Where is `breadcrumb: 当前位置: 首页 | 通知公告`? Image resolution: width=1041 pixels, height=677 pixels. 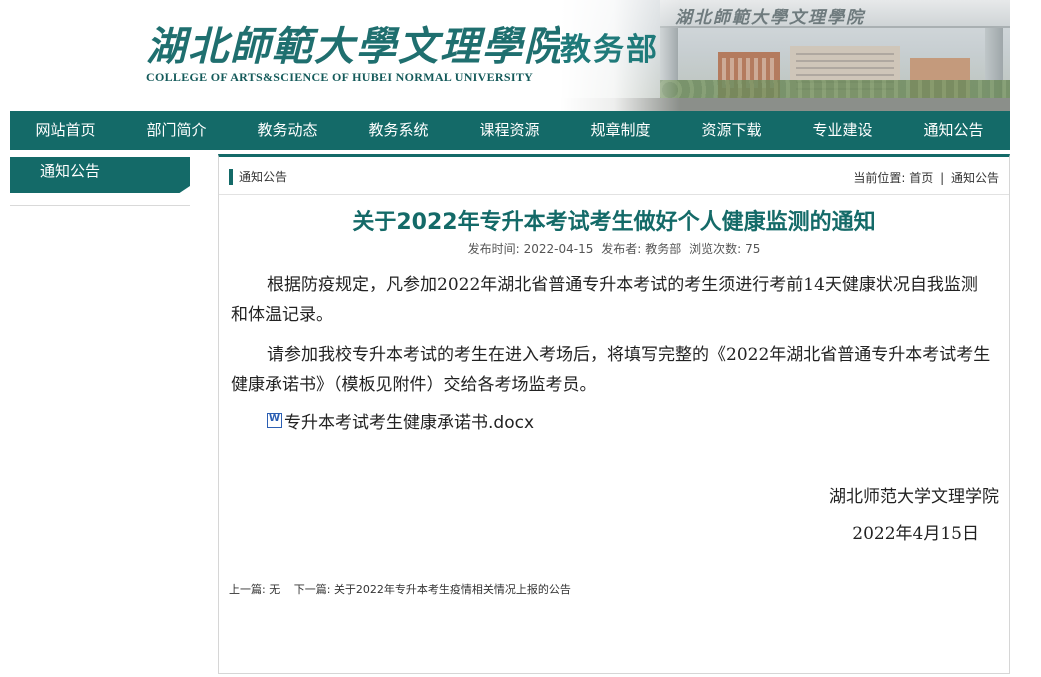 breadcrumb: 当前位置: 首页 | 通知公告 is located at coordinates (926, 177).